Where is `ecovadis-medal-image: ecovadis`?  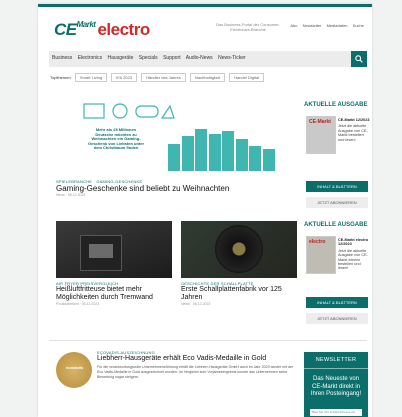
ecovadis-medal-image: ecovadis is located at coordinates (74, 370).